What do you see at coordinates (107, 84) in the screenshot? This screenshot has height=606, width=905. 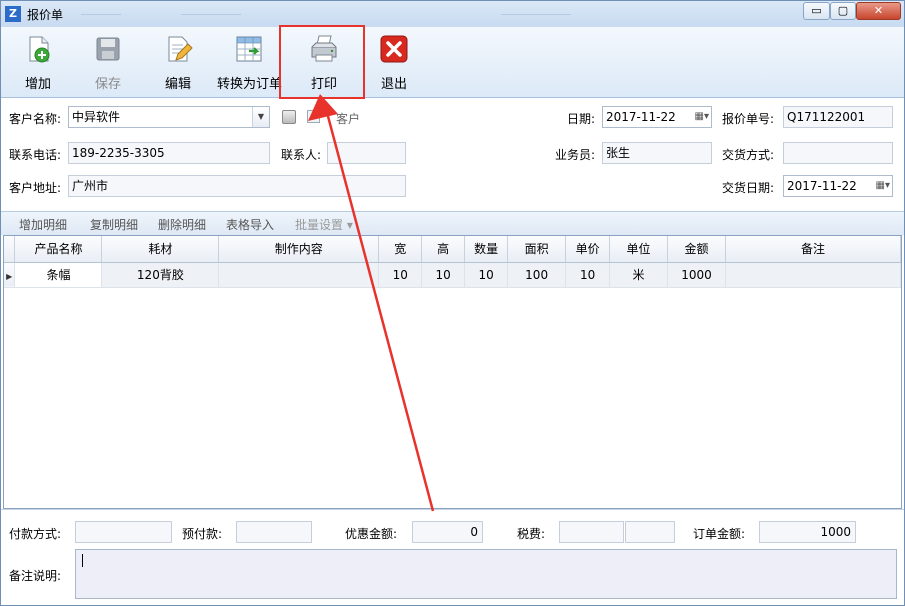 I see `save-button-label: 保存` at bounding box center [107, 84].